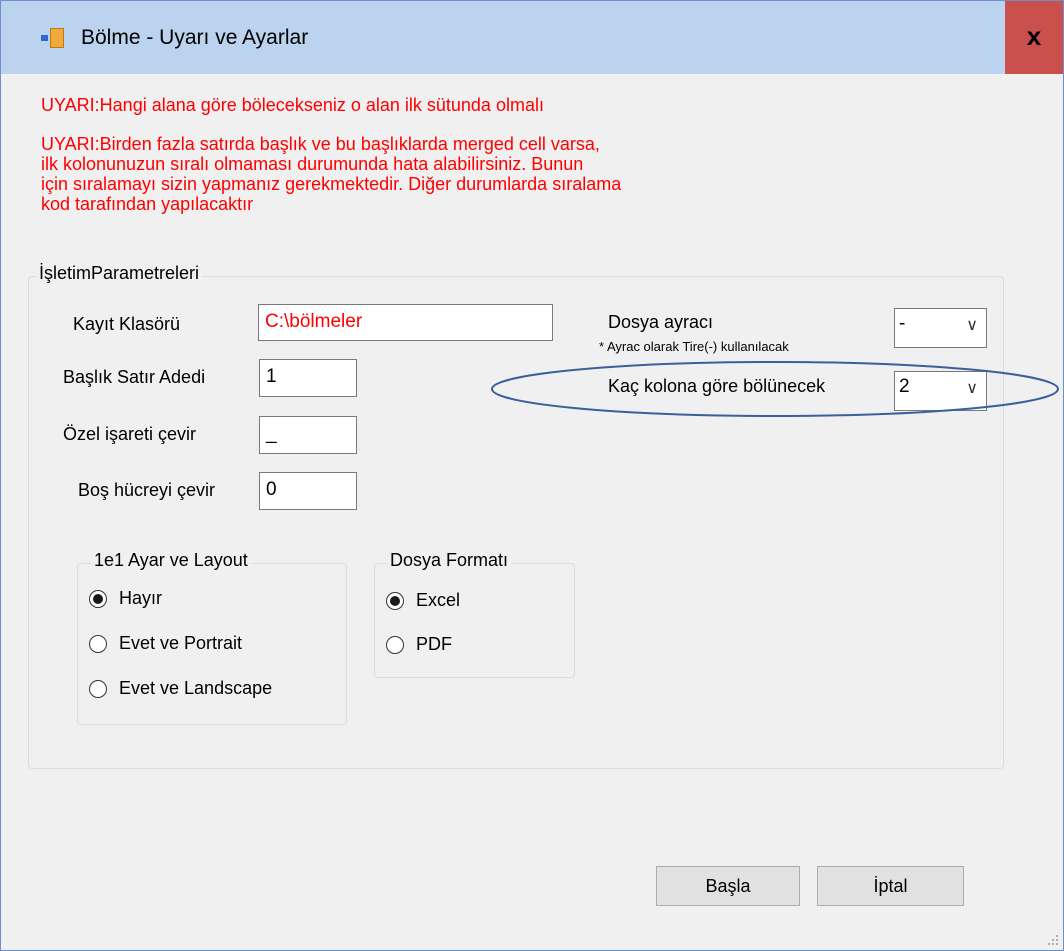 This screenshot has width=1064, height=951. I want to click on dosya-ayraci-value: -, so click(902, 323).